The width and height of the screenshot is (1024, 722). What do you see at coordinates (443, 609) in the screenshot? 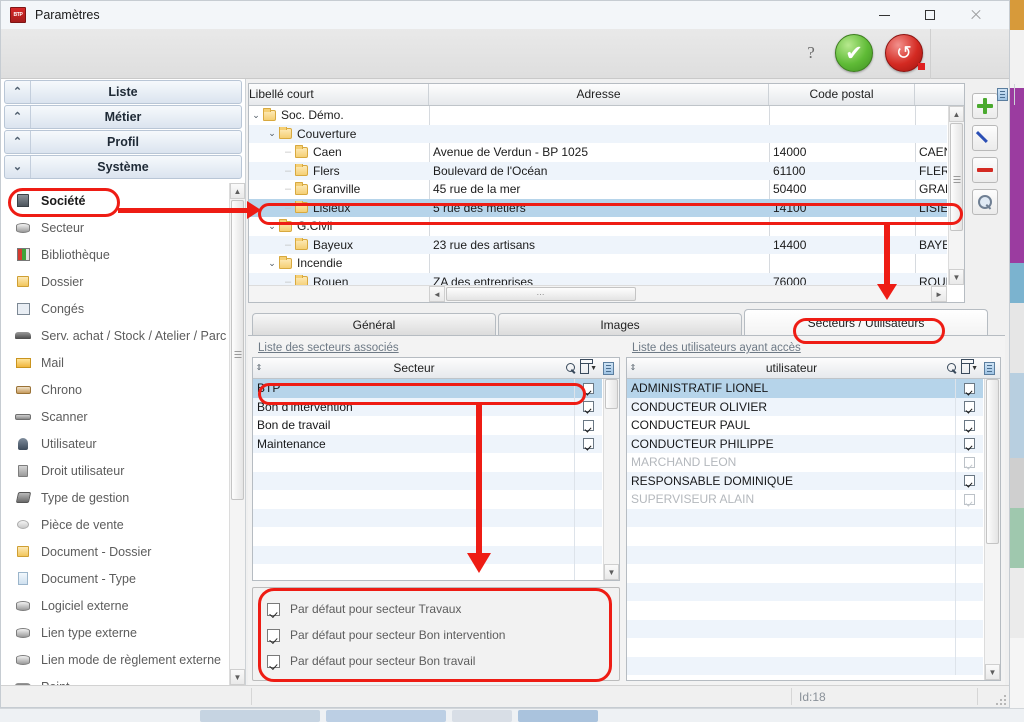
I see `default-option-row: Par défaut pour secteur Travaux` at bounding box center [443, 609].